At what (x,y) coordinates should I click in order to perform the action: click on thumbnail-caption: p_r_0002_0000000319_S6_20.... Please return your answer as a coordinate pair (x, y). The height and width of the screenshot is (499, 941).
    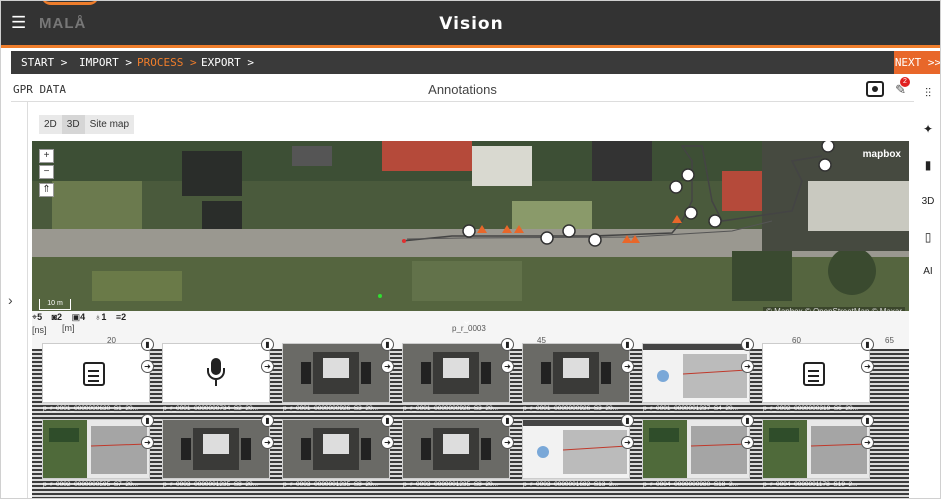
    Looking at the image, I should click on (811, 408).